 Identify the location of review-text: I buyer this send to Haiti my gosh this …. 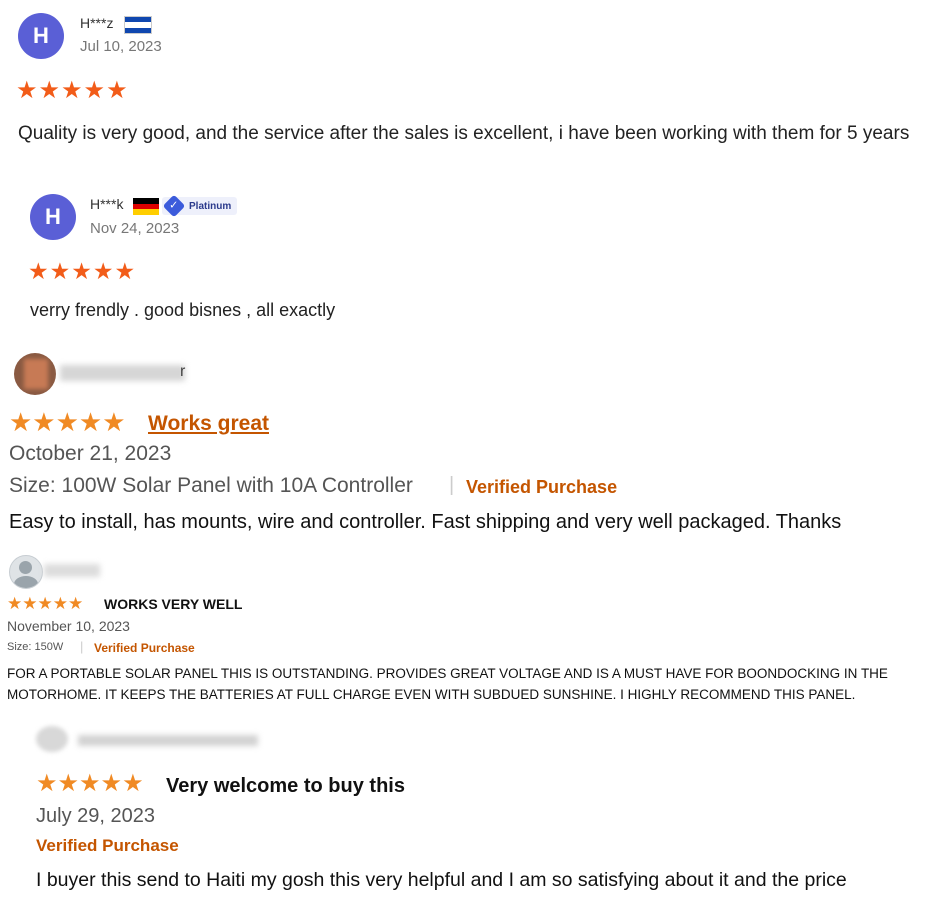
(441, 880).